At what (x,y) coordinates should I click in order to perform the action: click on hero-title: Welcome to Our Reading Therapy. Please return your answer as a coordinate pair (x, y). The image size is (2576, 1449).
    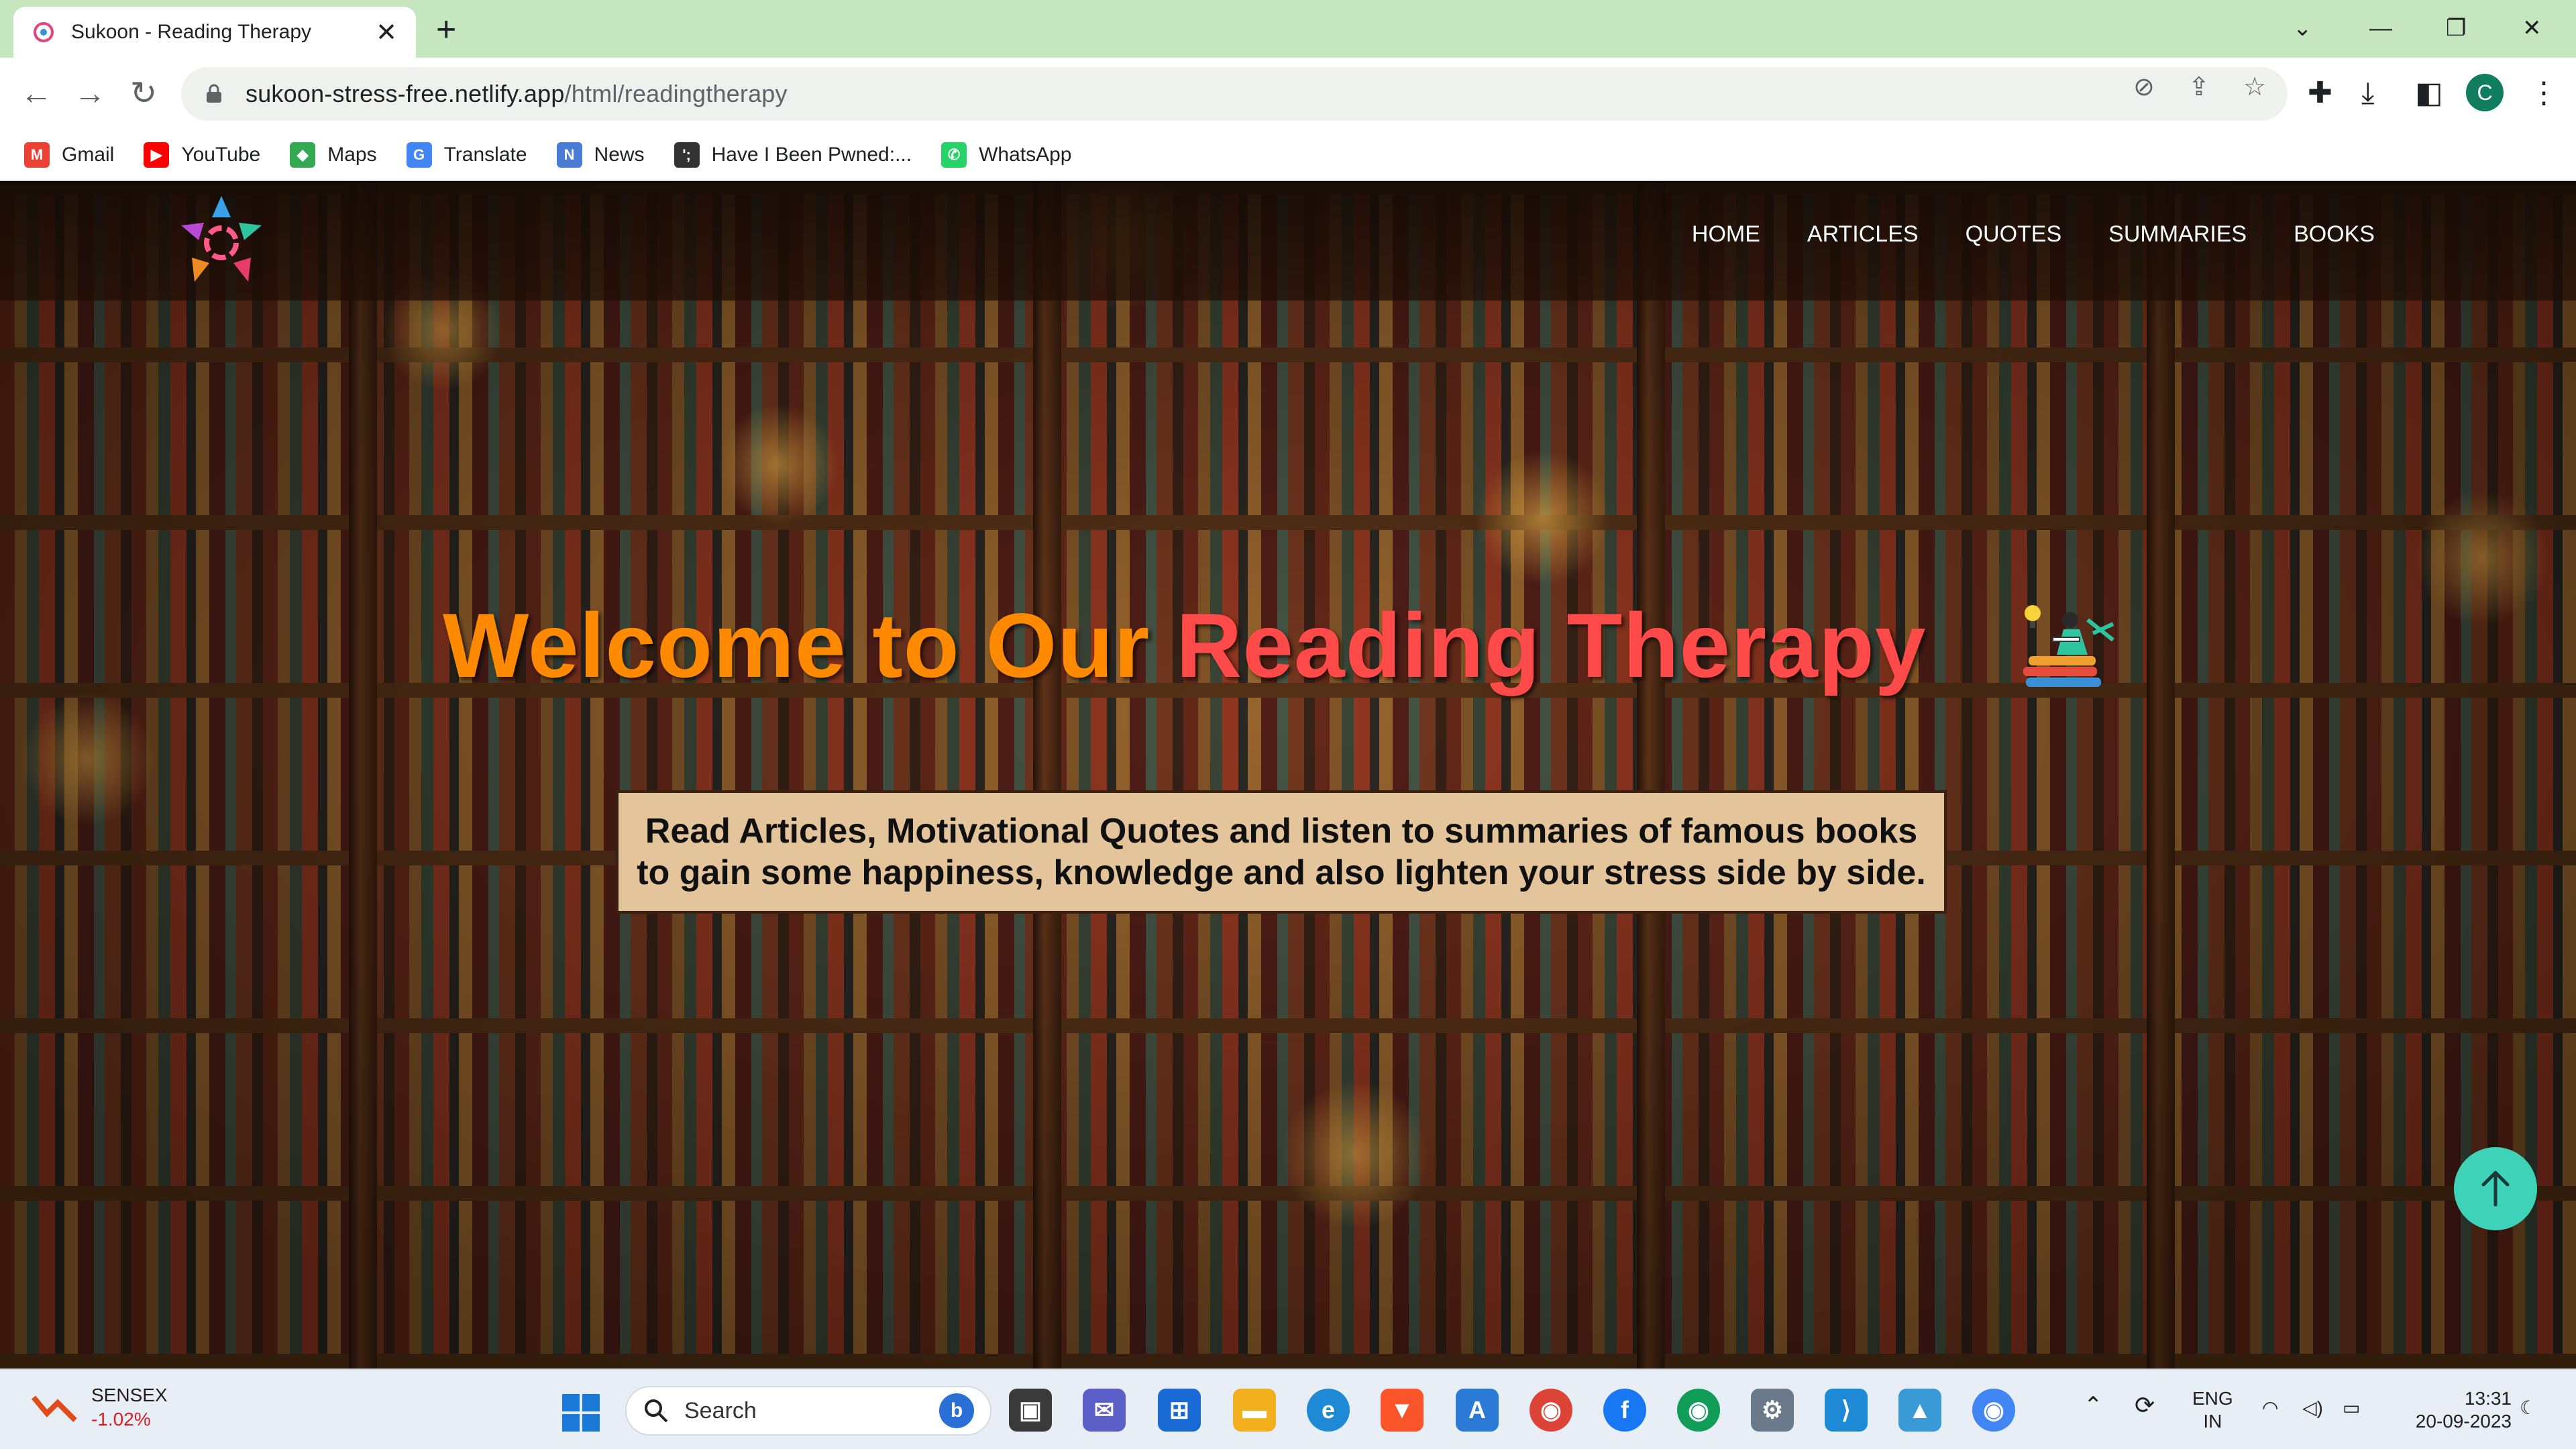
    Looking at the image, I should click on (1184, 645).